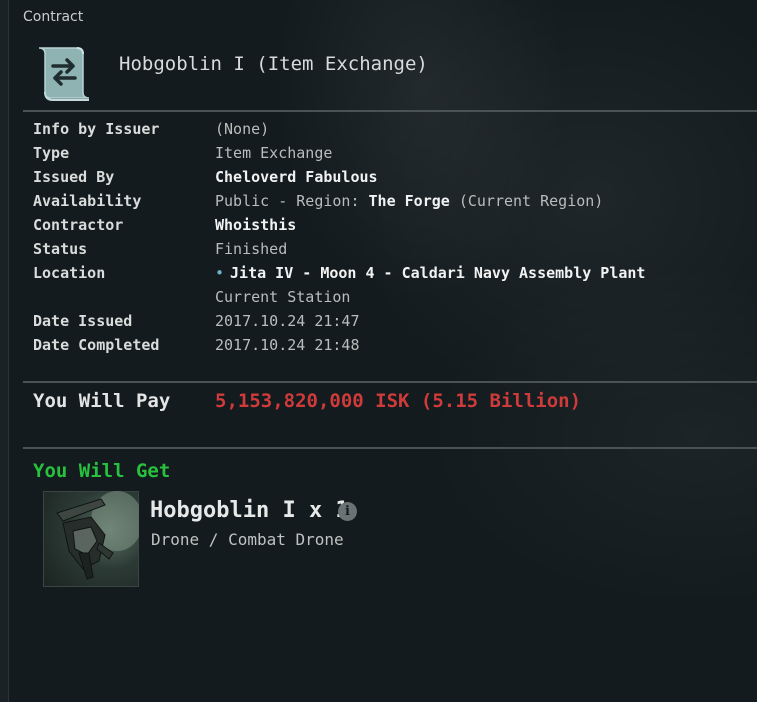 The image size is (757, 702). What do you see at coordinates (283, 297) in the screenshot?
I see `current-station-label: Current Station` at bounding box center [283, 297].